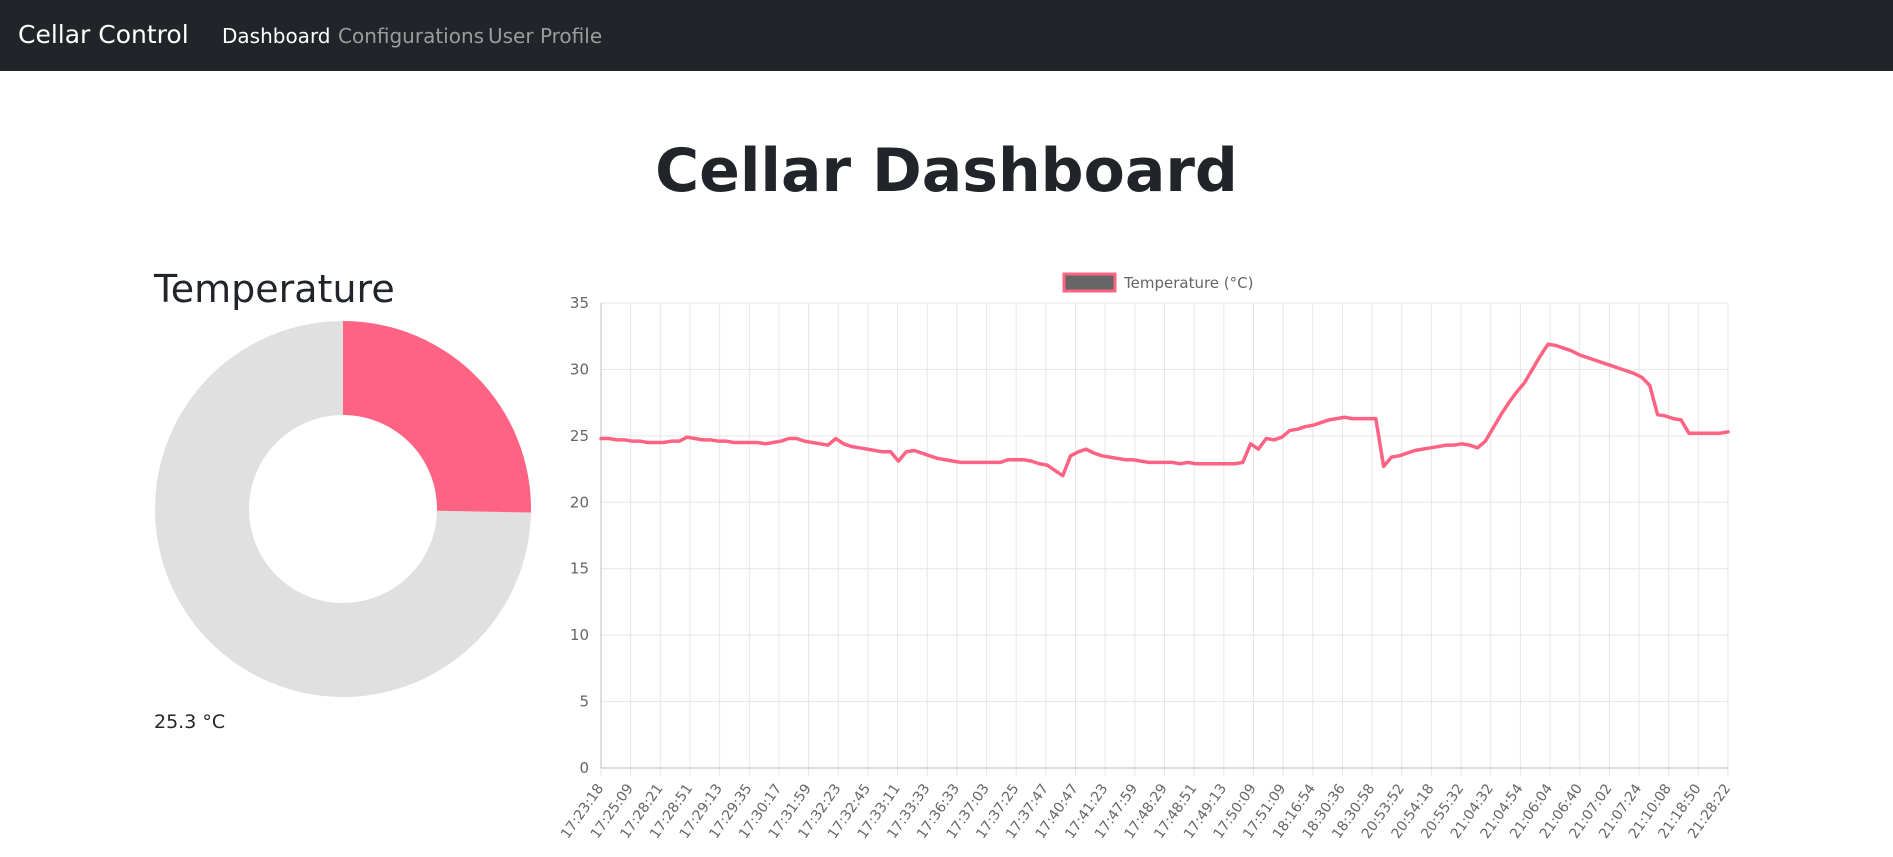 This screenshot has height=857, width=1893. I want to click on y-tick-label: 5, so click(584, 702).